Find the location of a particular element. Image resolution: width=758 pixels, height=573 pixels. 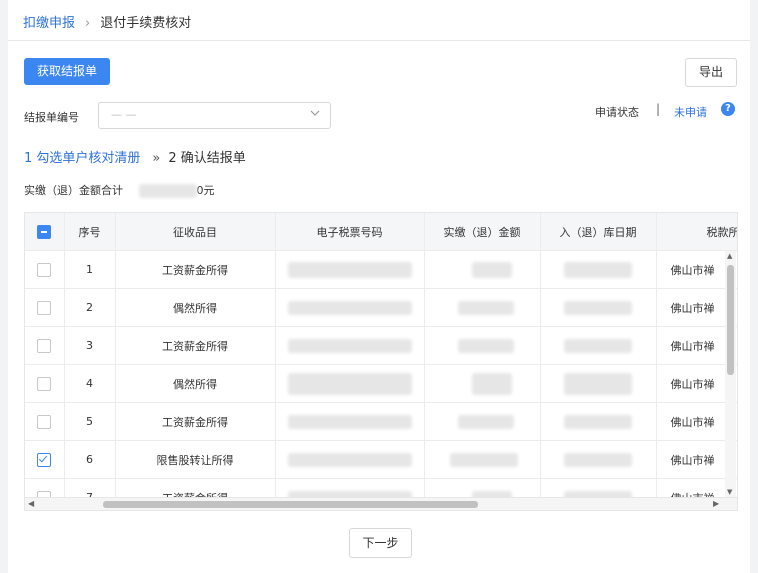

scroll-left-icon: ◀ is located at coordinates (31, 503).